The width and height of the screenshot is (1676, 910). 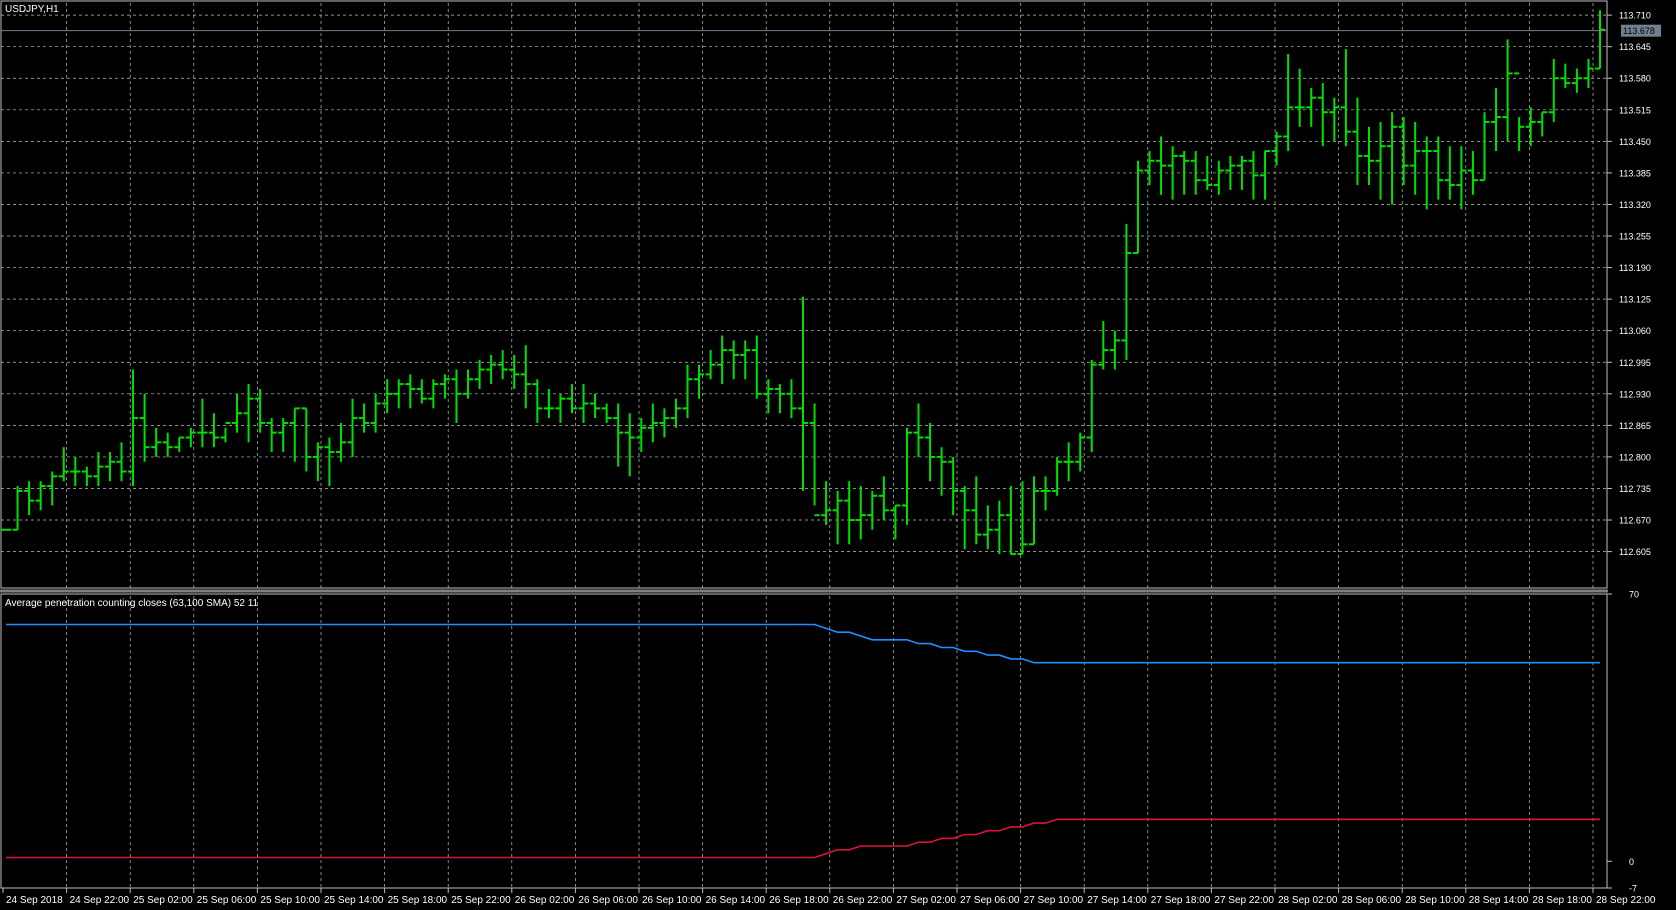 What do you see at coordinates (1635, 521) in the screenshot?
I see `price-tick-label: 112.670` at bounding box center [1635, 521].